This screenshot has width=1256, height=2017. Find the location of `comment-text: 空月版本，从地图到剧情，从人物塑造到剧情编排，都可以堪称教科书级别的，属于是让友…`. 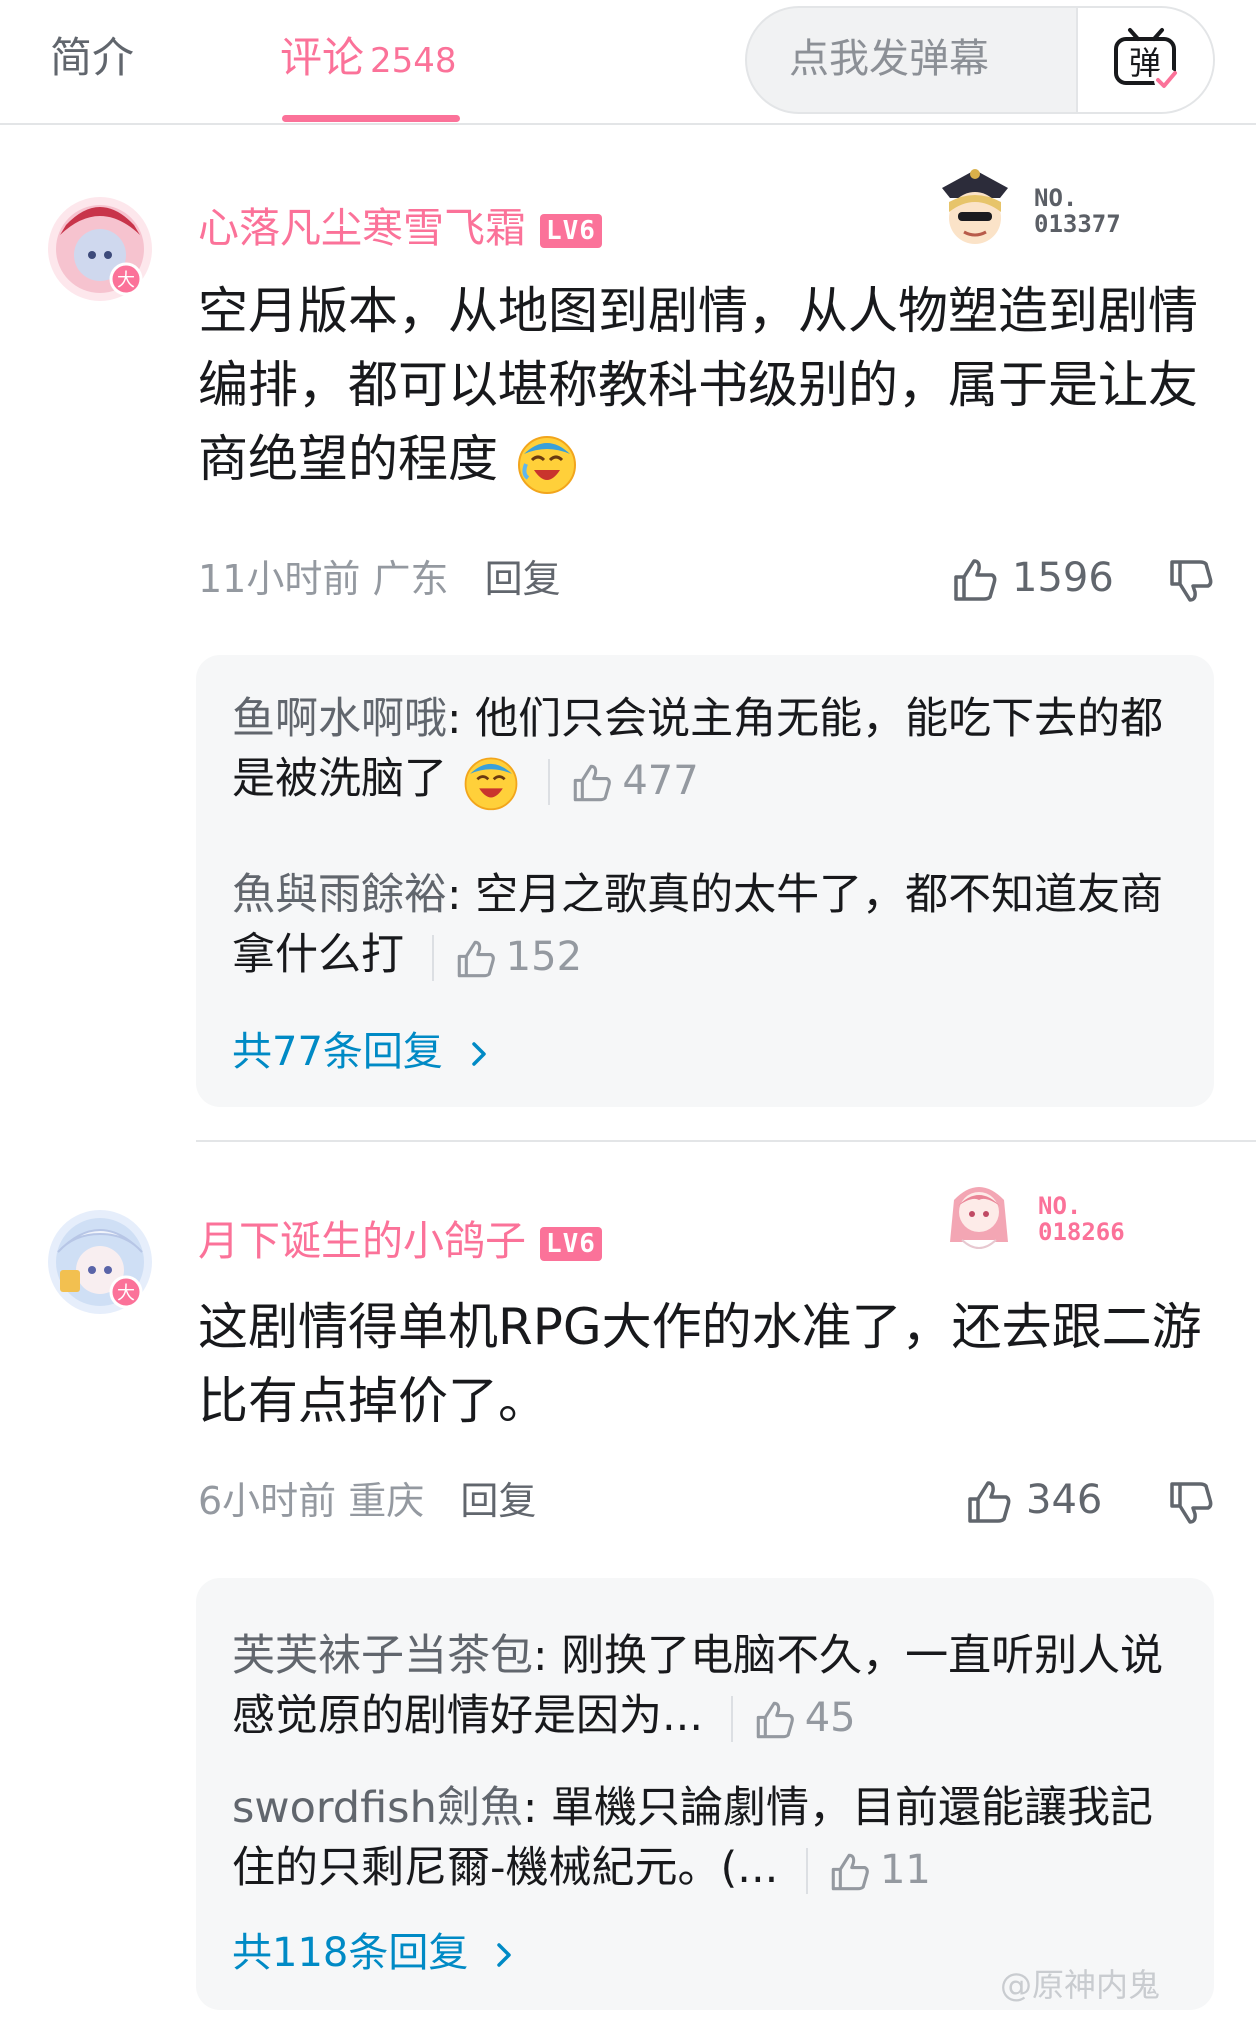

comment-text: 空月版本，从地图到剧情，从人物塑造到剧情编排，都可以堪称教科书级别的，属于是让友… is located at coordinates (698, 385).